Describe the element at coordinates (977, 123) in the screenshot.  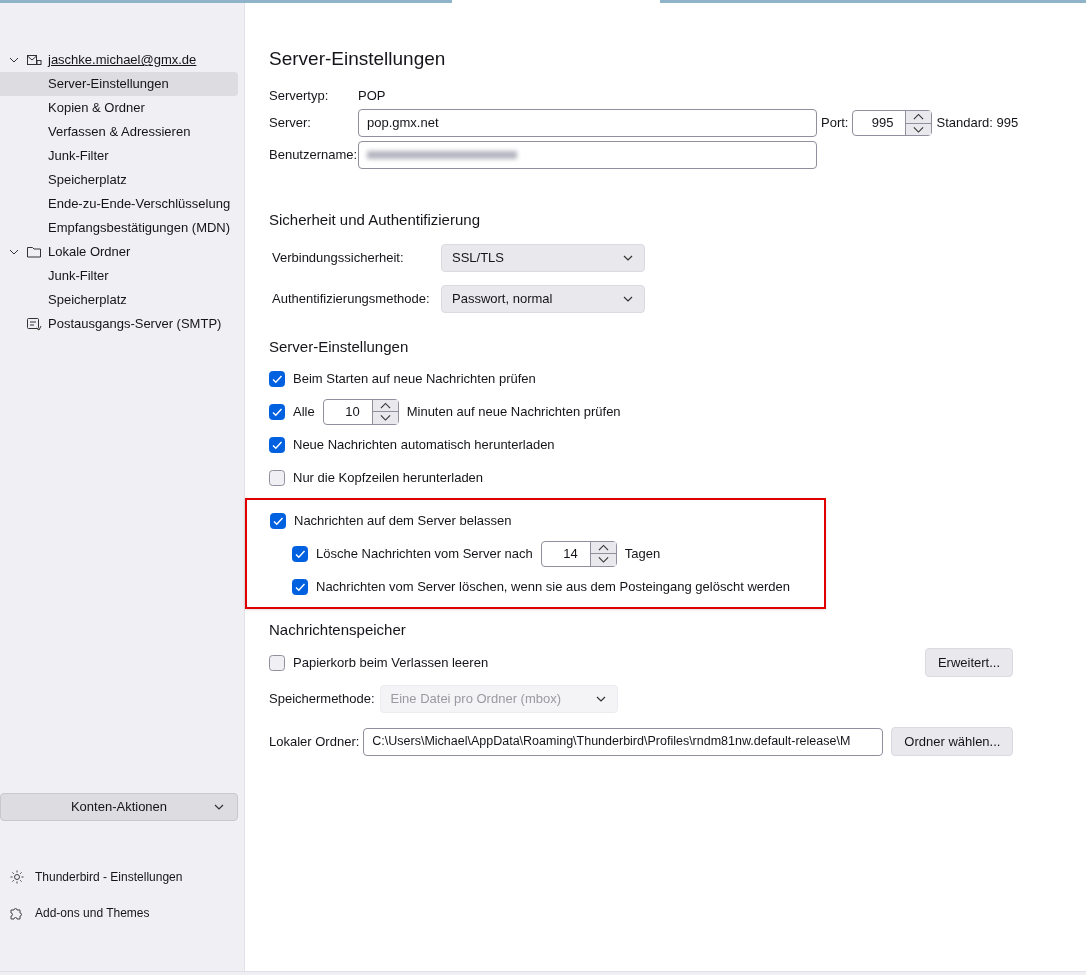
I see `default-port-label: Standard: 995` at that location.